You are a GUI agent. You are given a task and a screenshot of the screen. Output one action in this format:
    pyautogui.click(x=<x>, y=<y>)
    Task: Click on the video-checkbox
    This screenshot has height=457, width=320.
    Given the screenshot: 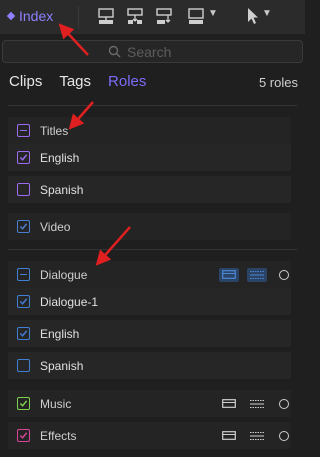 What is the action you would take?
    pyautogui.click(x=23, y=226)
    